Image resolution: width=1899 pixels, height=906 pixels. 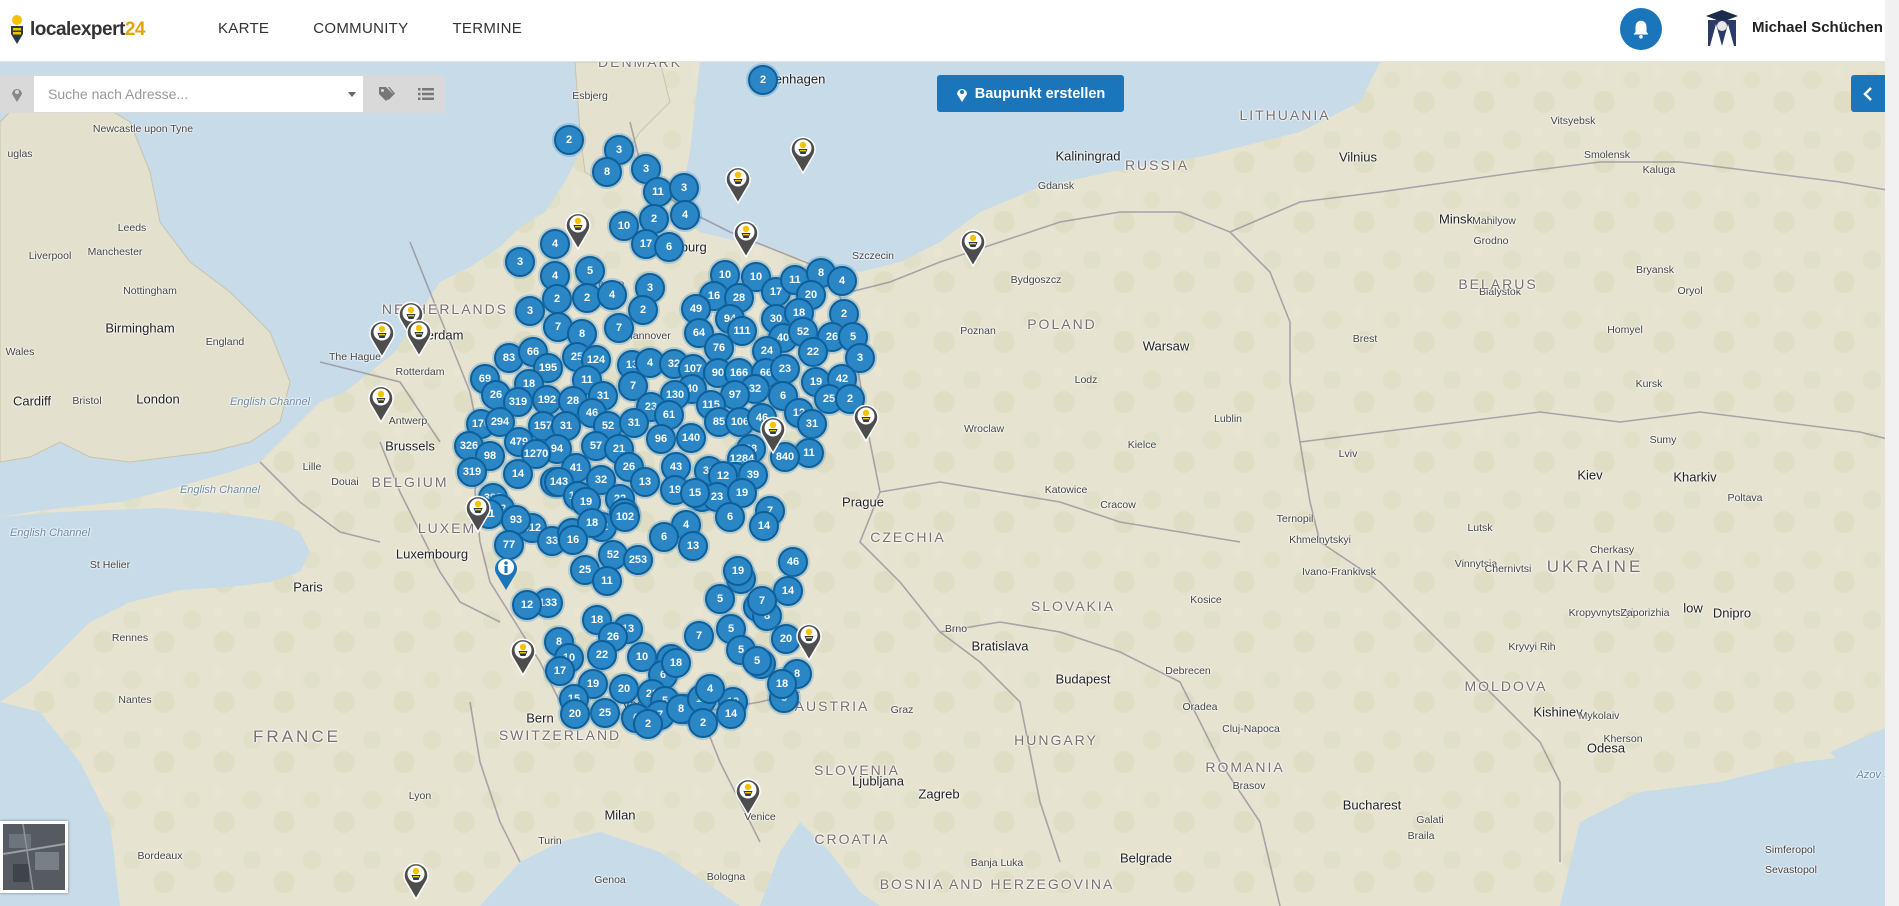 I want to click on marker-cluster: 96, so click(x=661, y=439).